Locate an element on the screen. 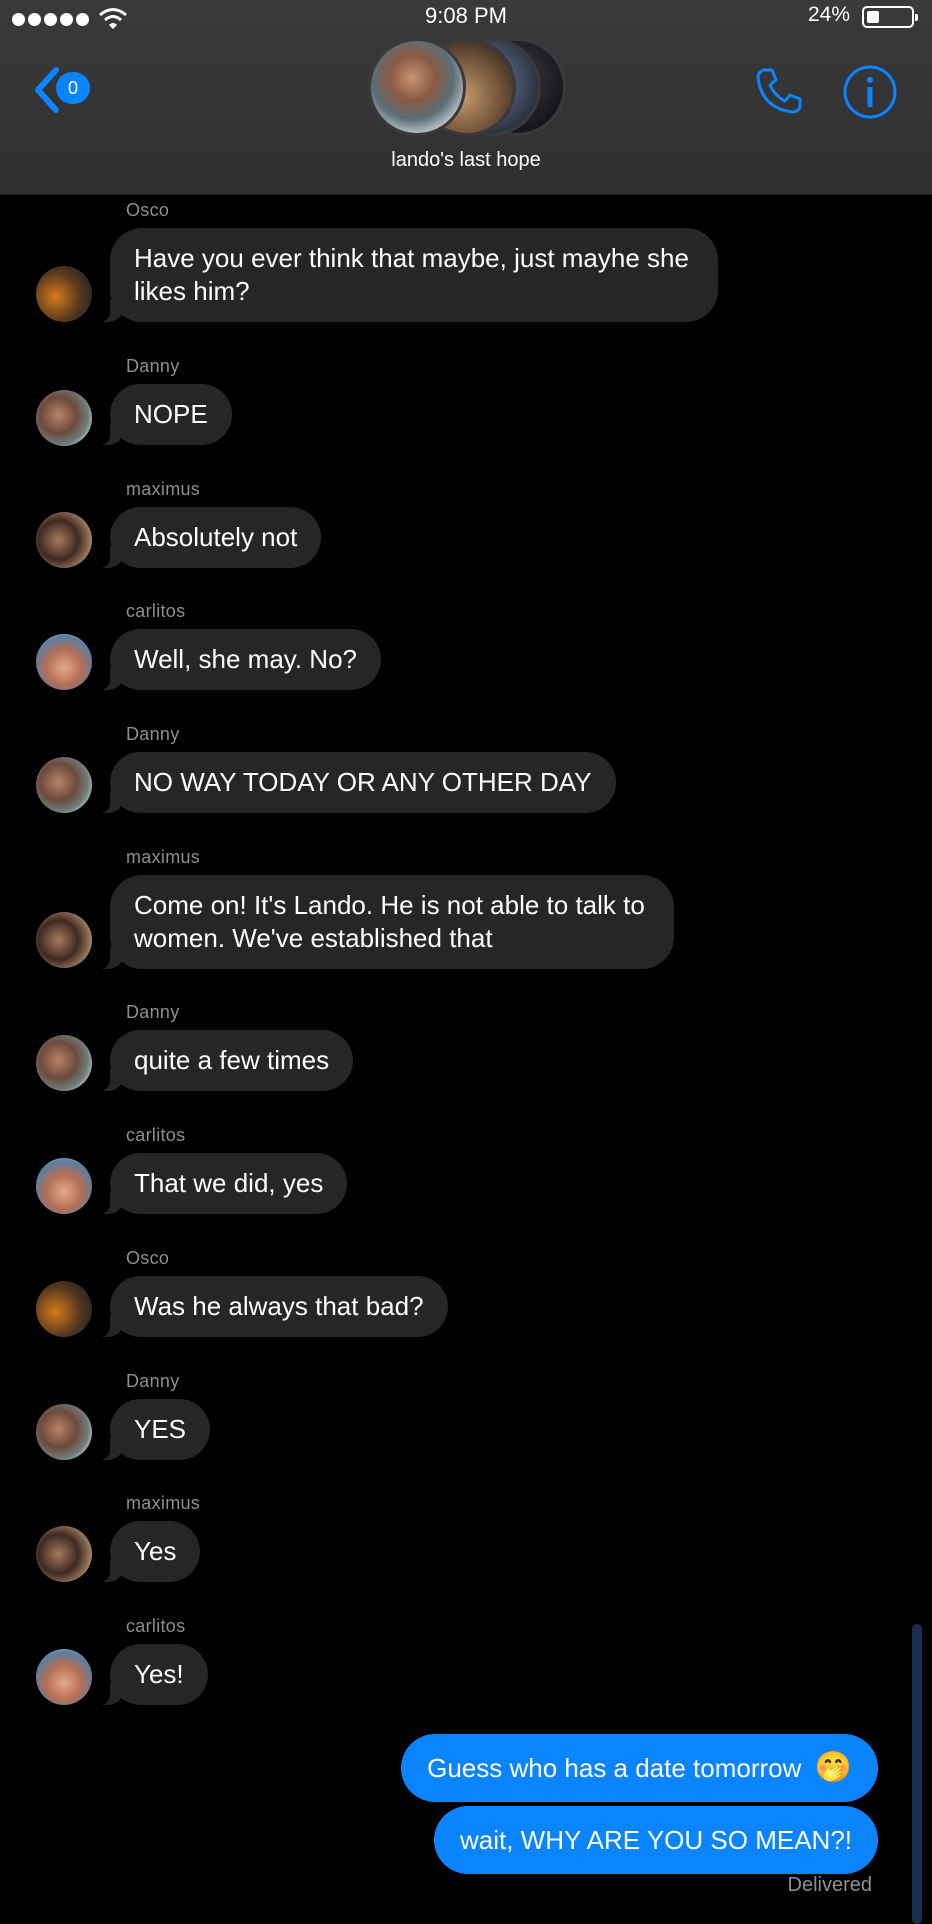  scrollbar is located at coordinates (917, 1774).